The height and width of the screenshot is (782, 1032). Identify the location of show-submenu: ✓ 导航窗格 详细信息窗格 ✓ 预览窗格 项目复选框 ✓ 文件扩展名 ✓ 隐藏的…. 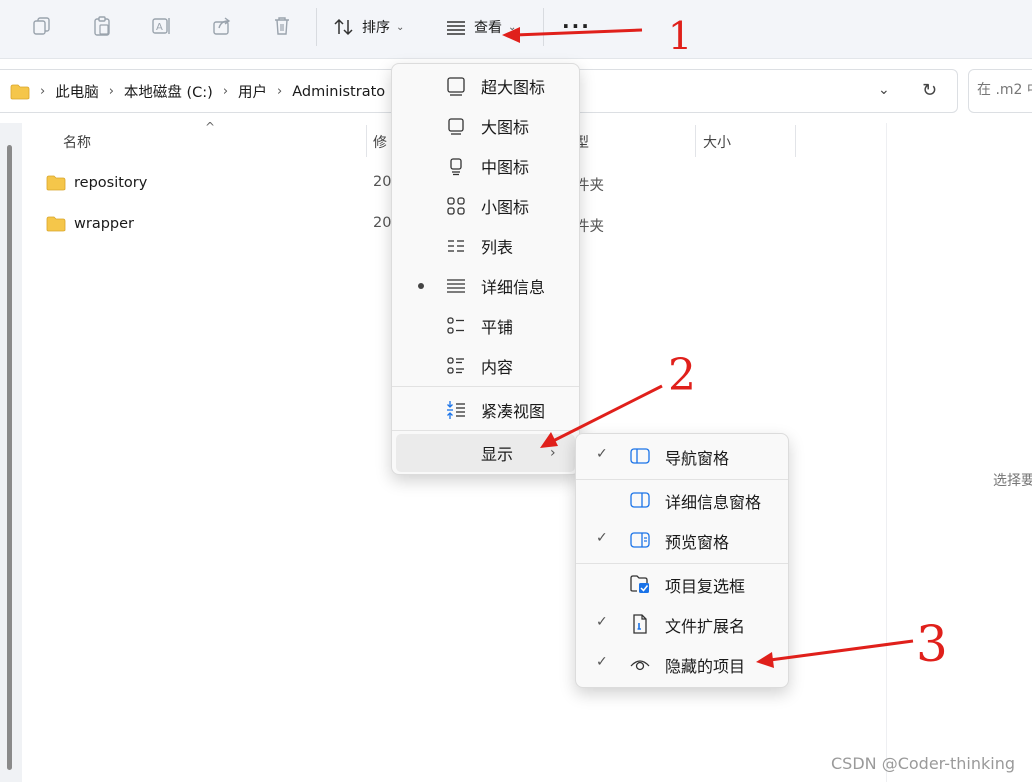
(682, 560).